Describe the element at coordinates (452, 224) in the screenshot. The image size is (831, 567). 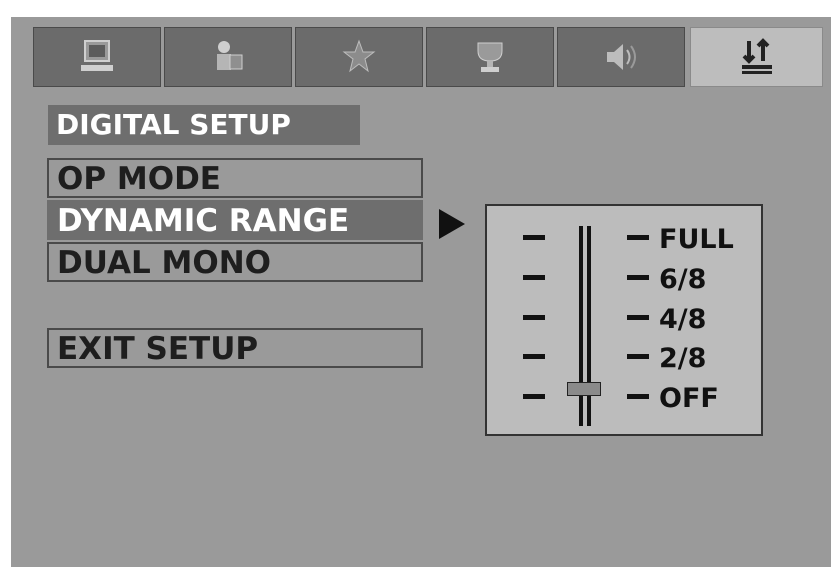
I see `submenu-arrow-icon` at that location.